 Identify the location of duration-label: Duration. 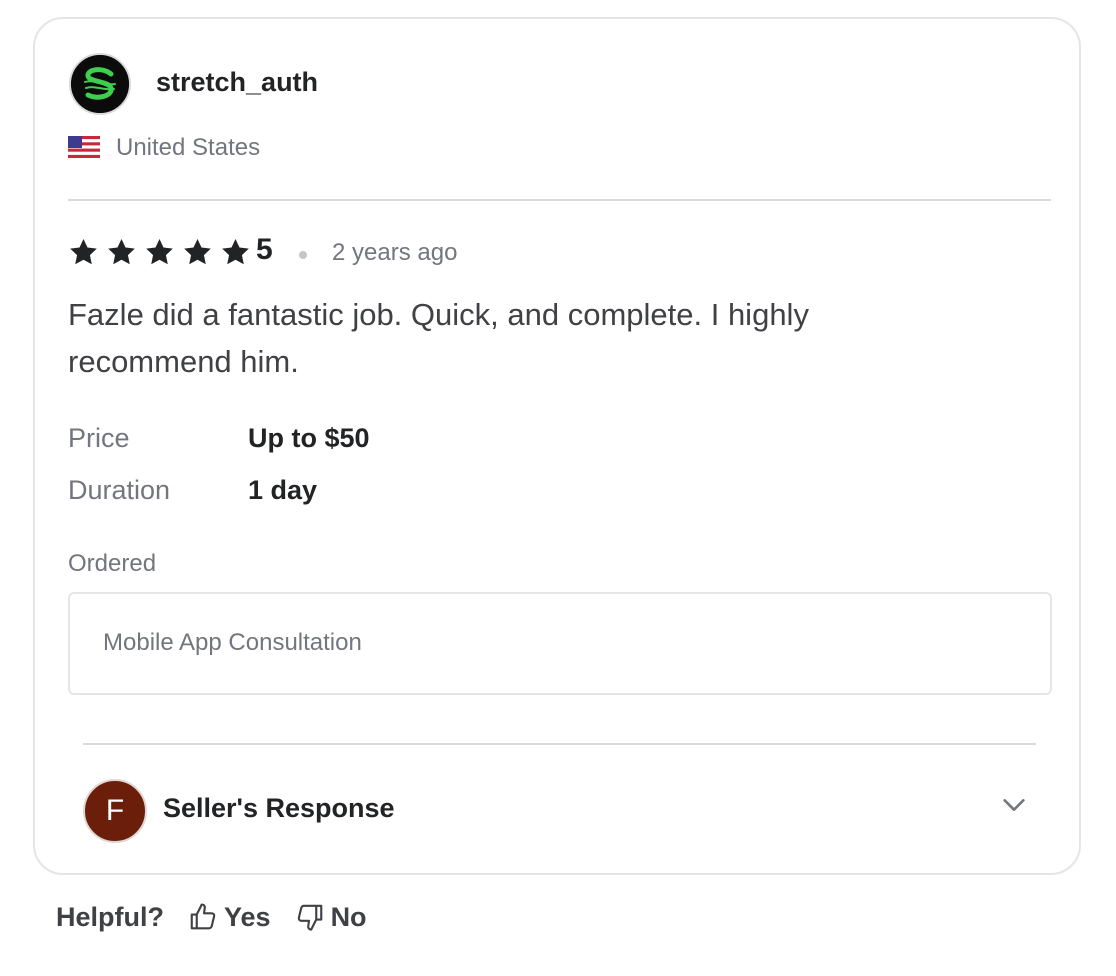
(119, 490).